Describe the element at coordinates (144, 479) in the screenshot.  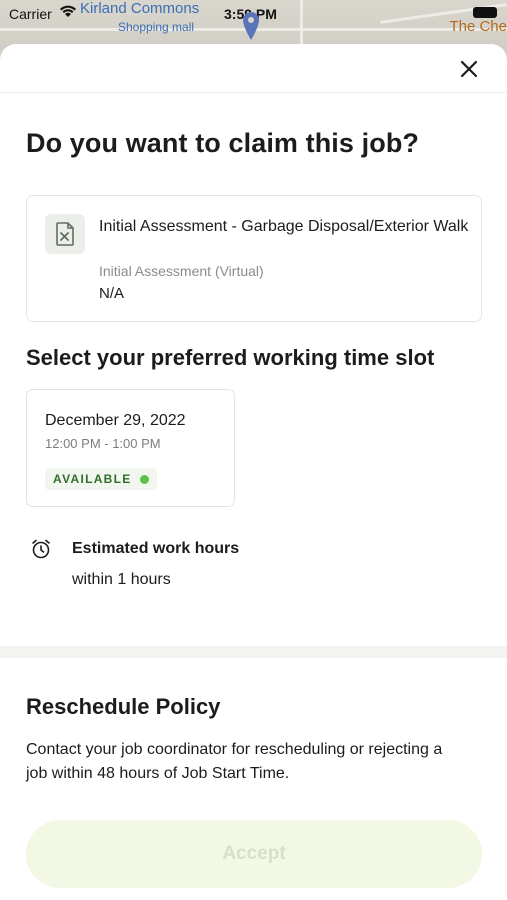
I see `status-dot-icon` at that location.